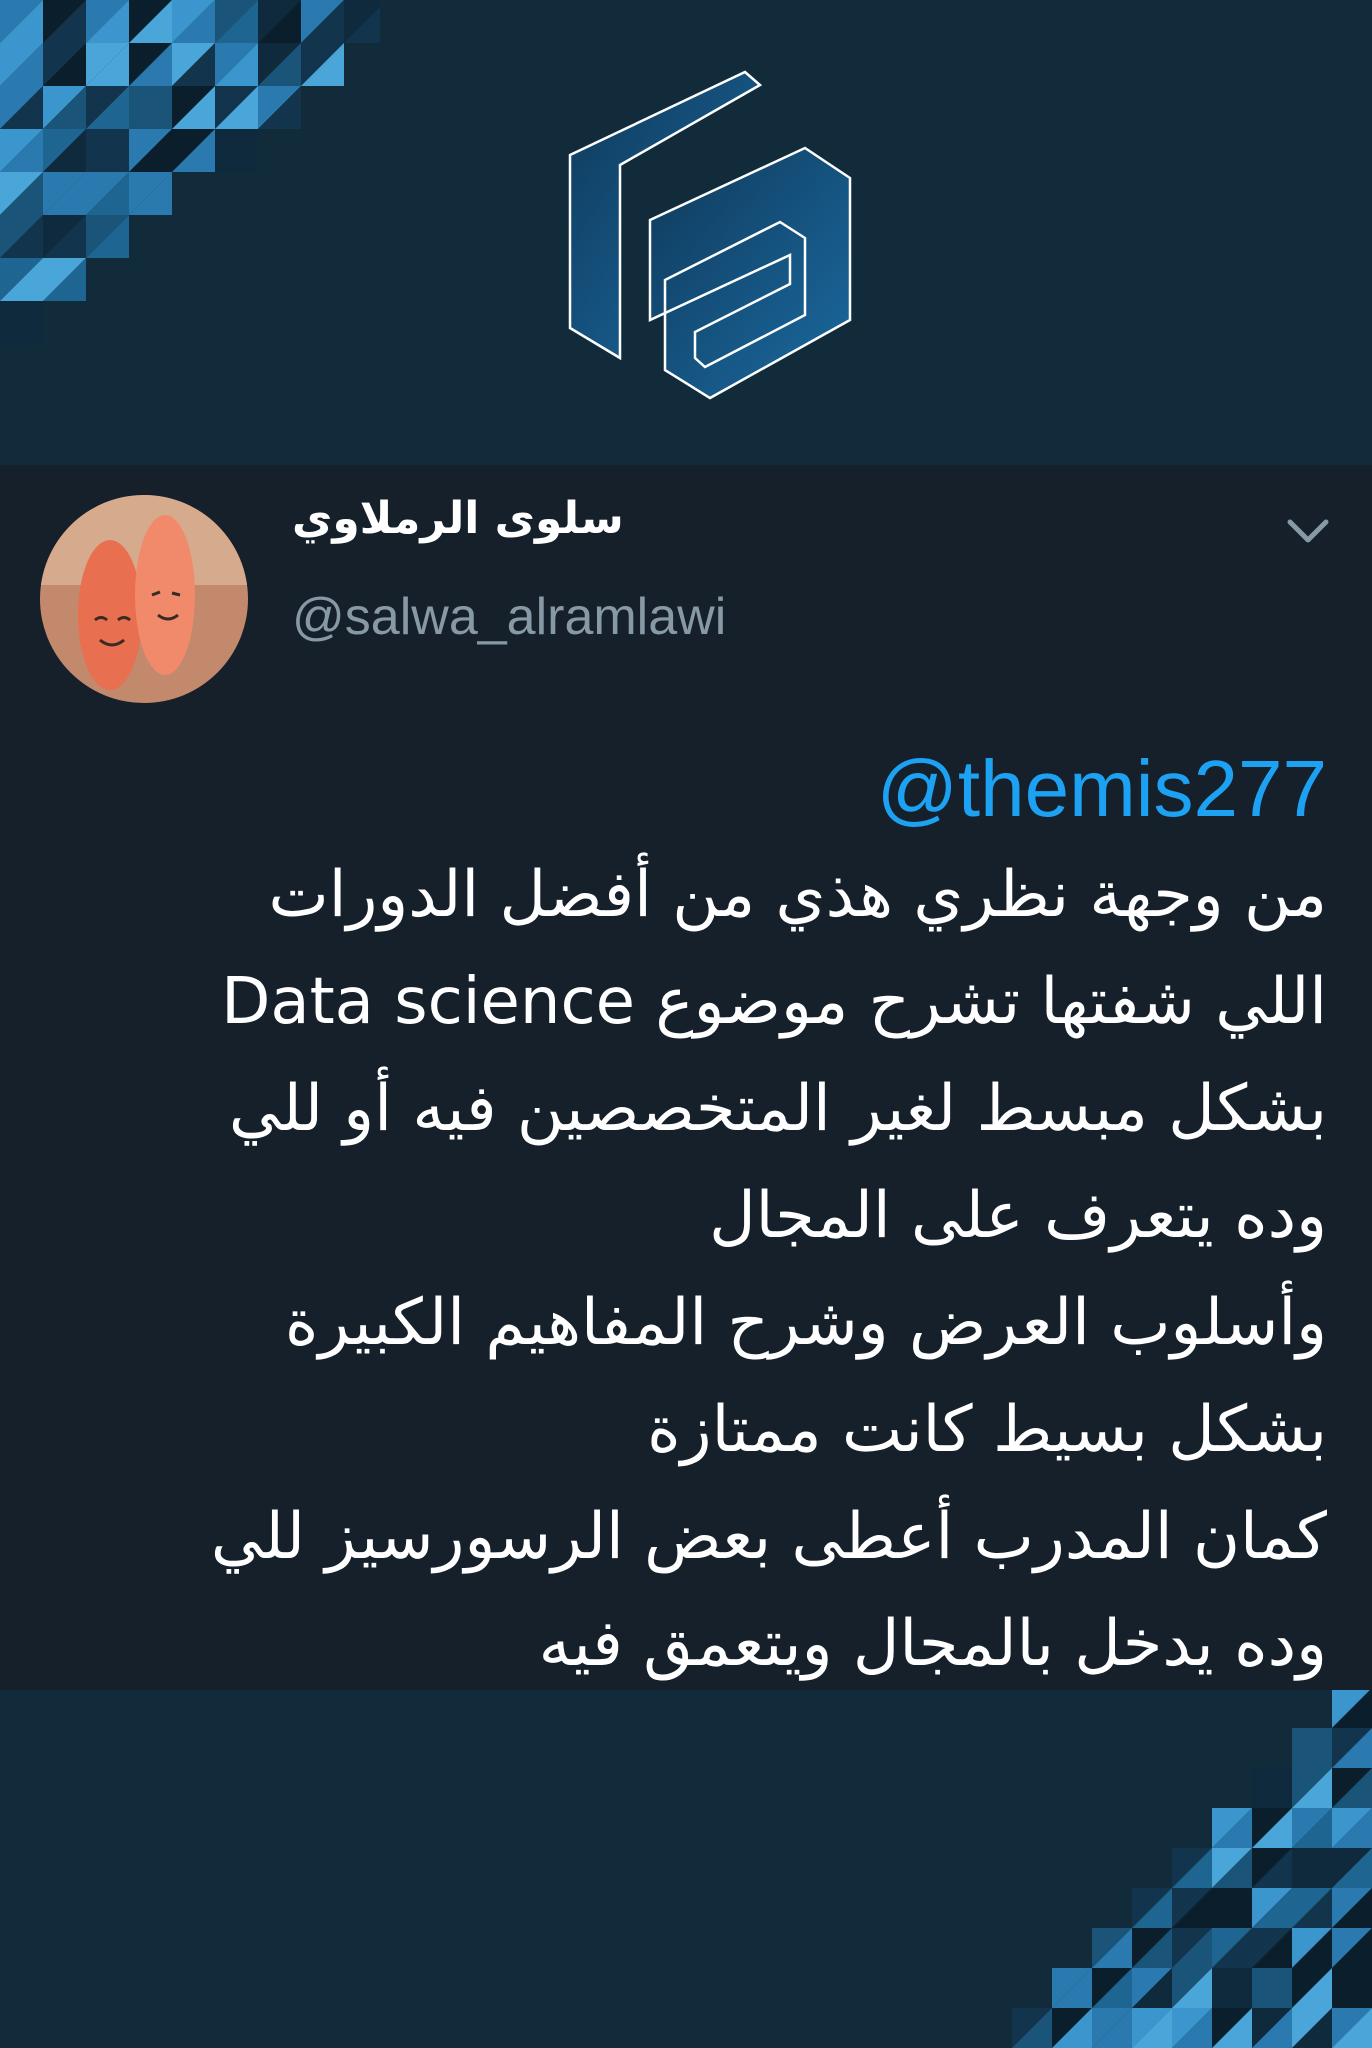  Describe the element at coordinates (774, 1002) in the screenshot. I see `tweet-line: اللي شفتها تشرح موضوع Data science` at that location.